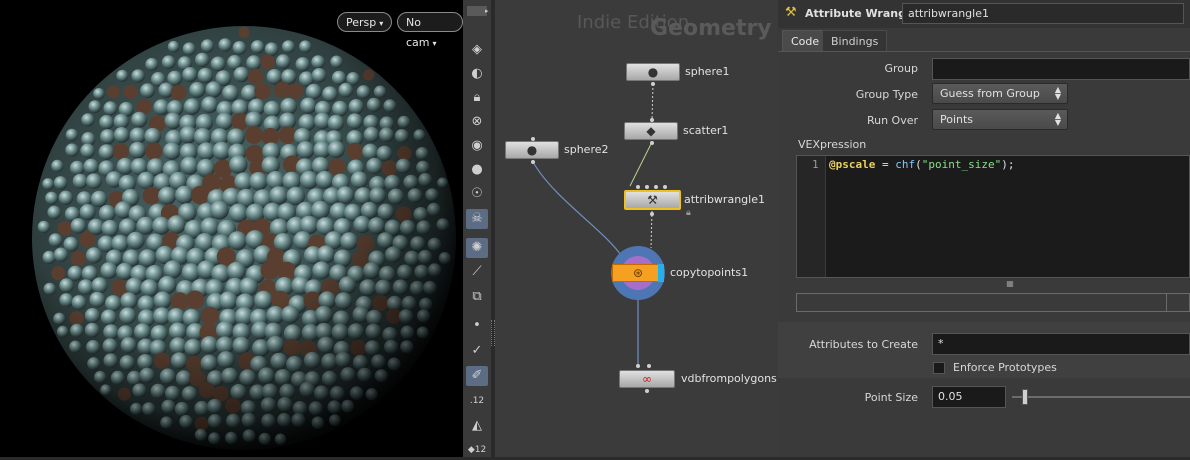 Image resolution: width=1190 pixels, height=460 pixels. I want to click on node-sphere2: ●, so click(532, 150).